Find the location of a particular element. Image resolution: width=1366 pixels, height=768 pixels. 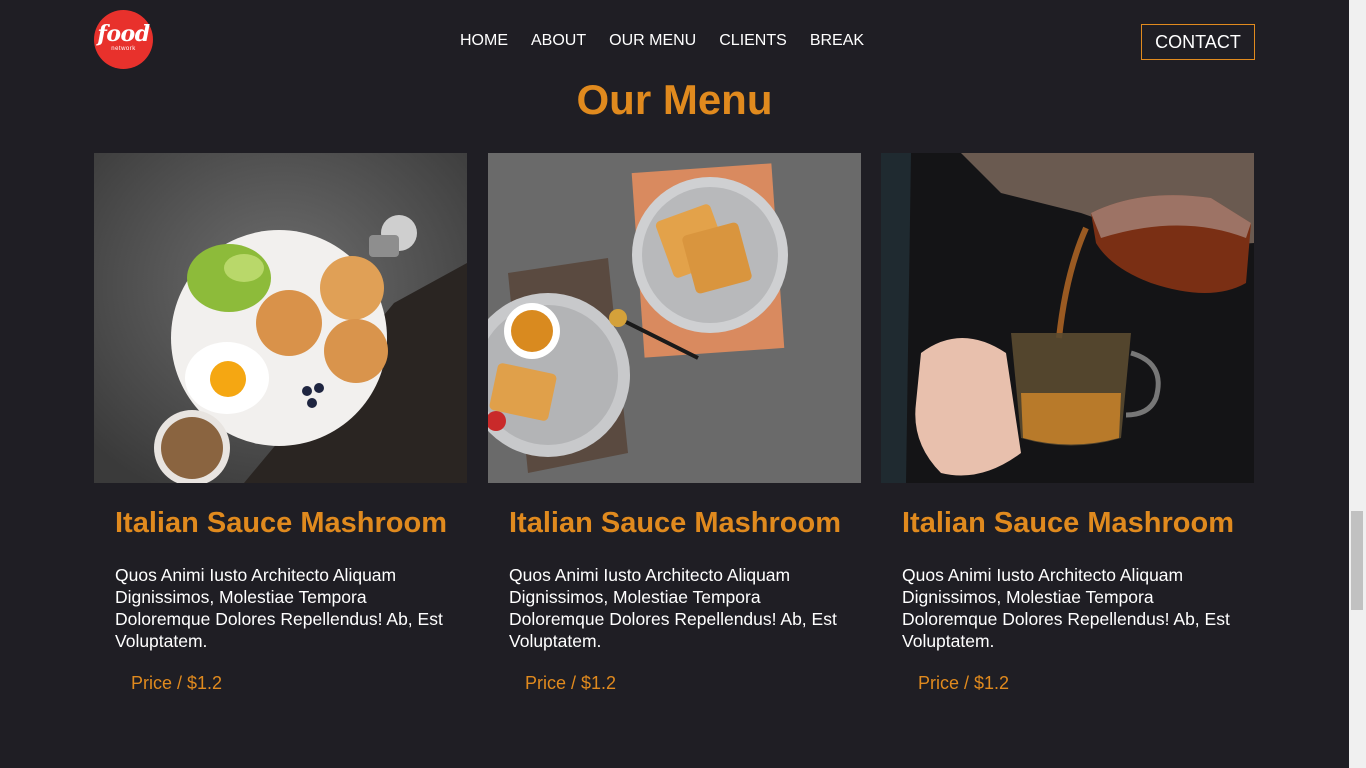

nav-clients: CLIENTS is located at coordinates (753, 41).